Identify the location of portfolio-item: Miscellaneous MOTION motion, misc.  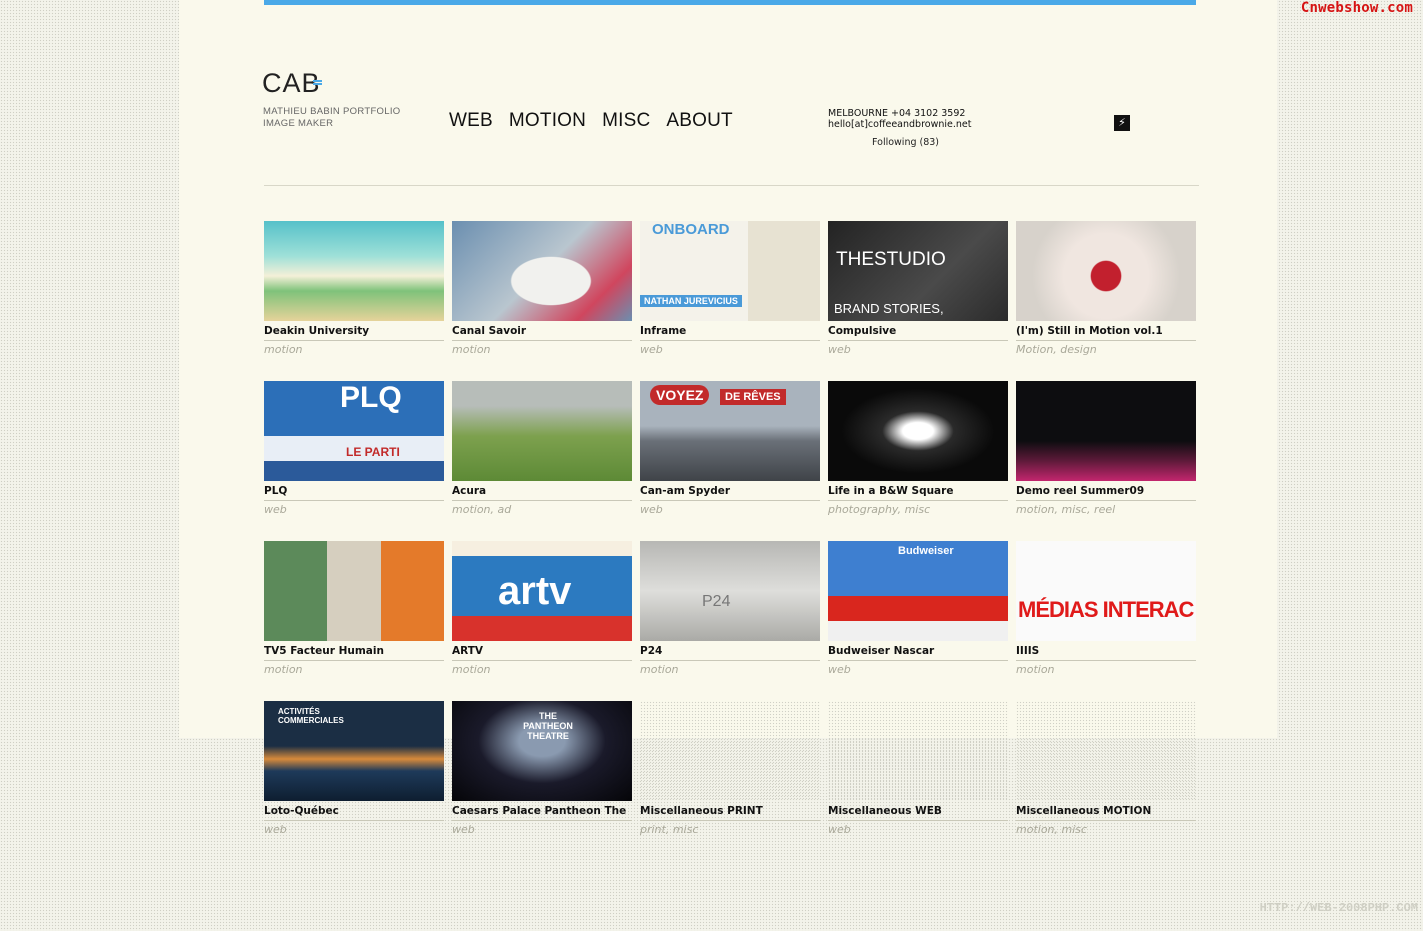
(1106, 768).